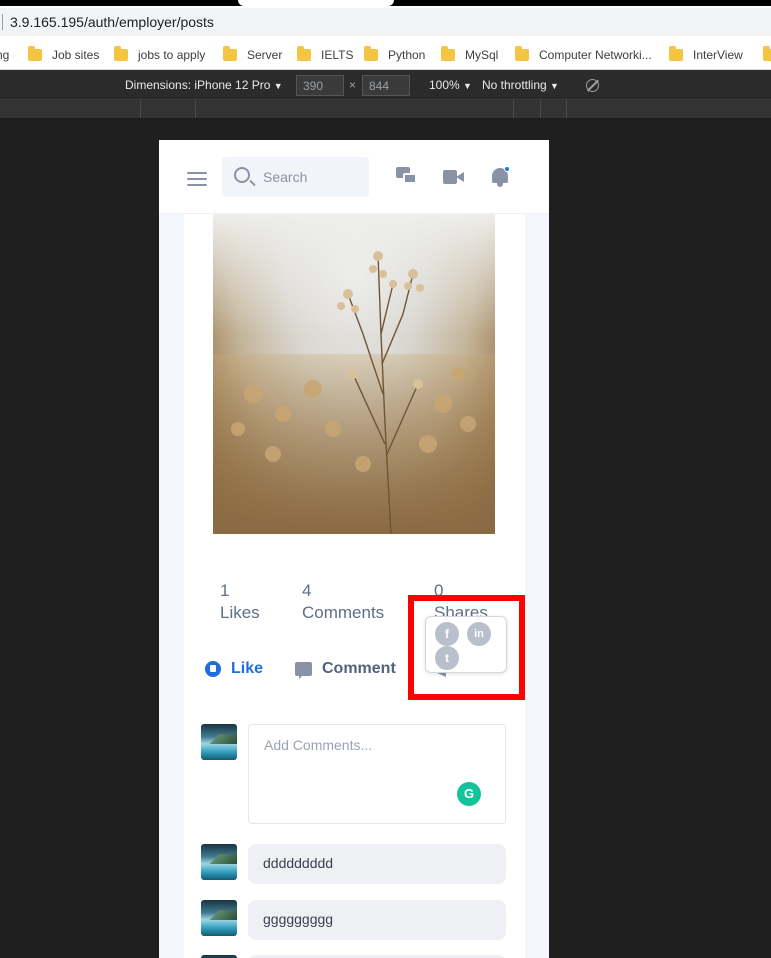 This screenshot has width=771, height=958. Describe the element at coordinates (242, 175) in the screenshot. I see `search-icon` at that location.